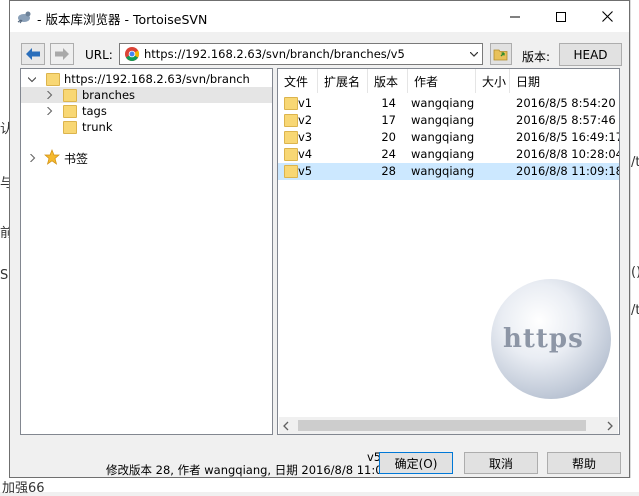 The height and width of the screenshot is (496, 639). I want to click on close-button, so click(607, 16).